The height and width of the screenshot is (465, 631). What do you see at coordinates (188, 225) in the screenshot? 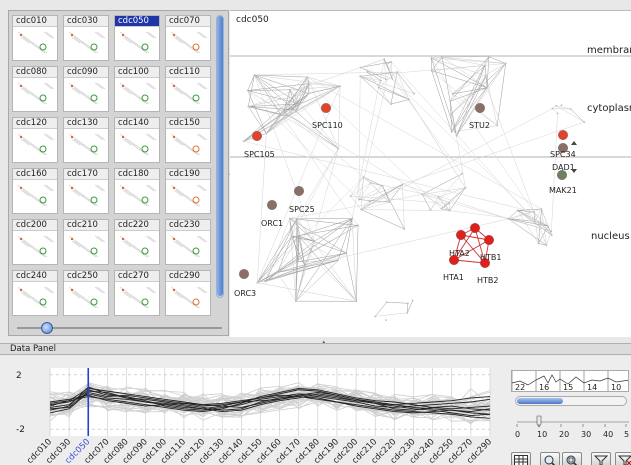
I see `thumbnail-label: cdc230` at bounding box center [188, 225].